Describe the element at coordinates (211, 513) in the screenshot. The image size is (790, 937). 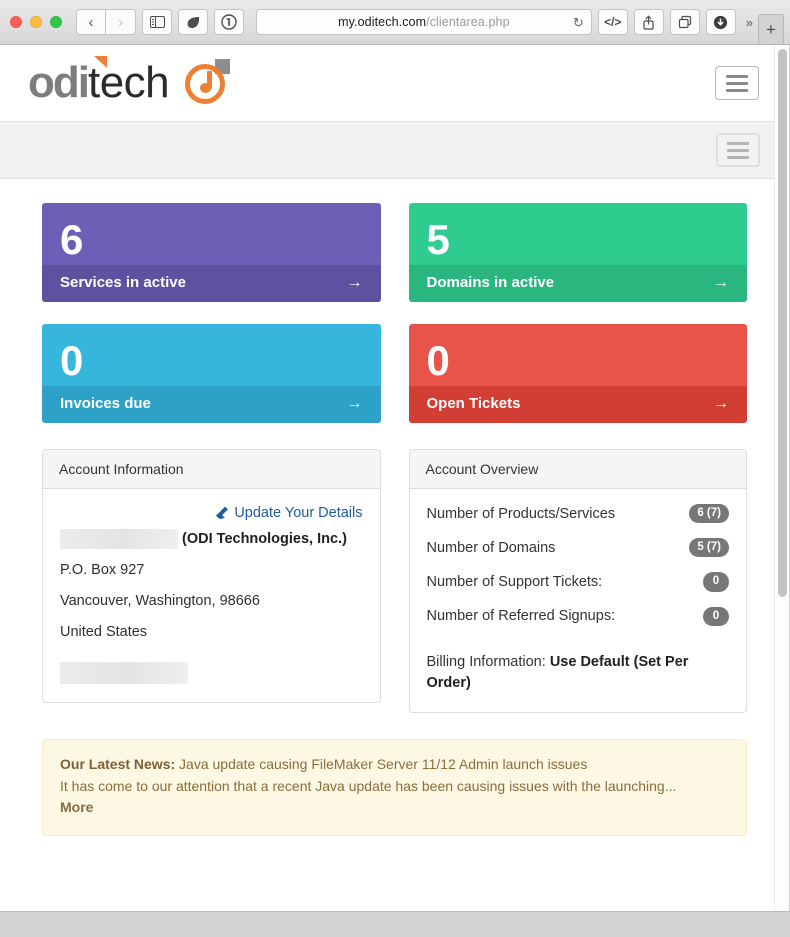
I see `update-details-row: Update Your Details` at that location.